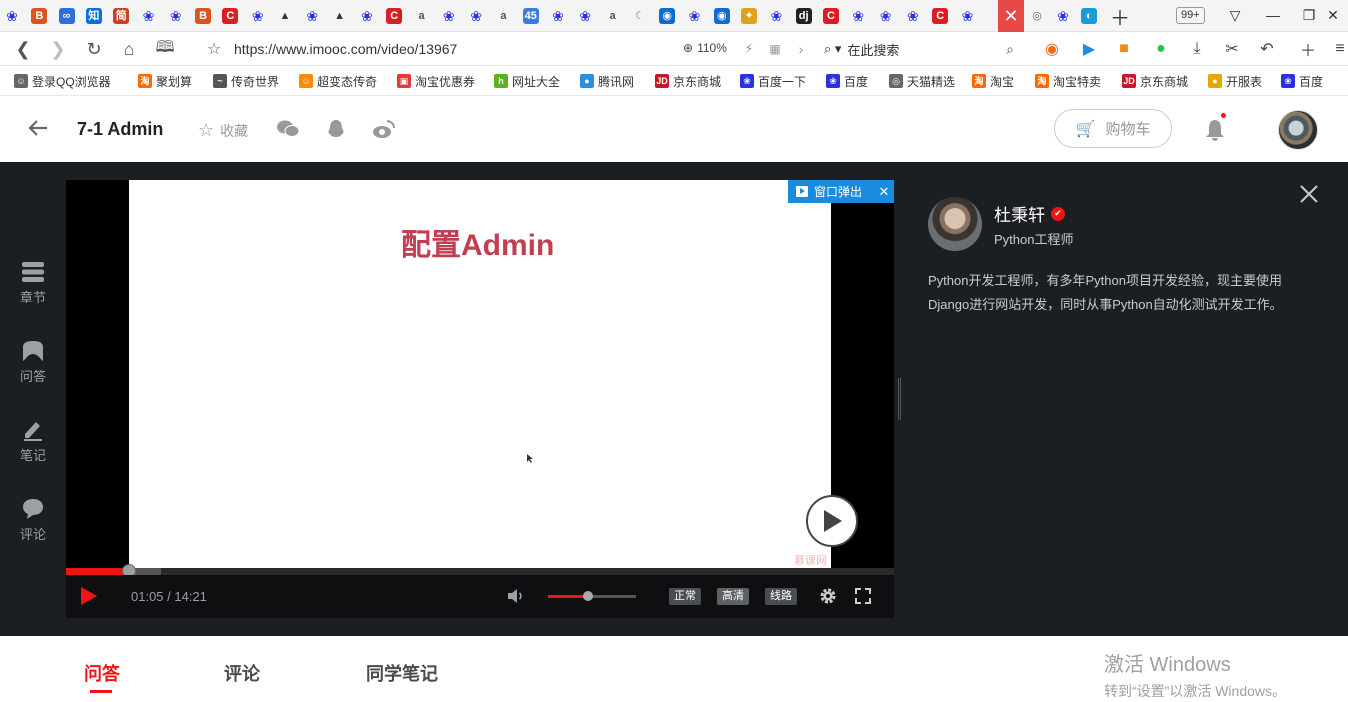  I want to click on favorite-button: ☆ 收藏, so click(223, 130).